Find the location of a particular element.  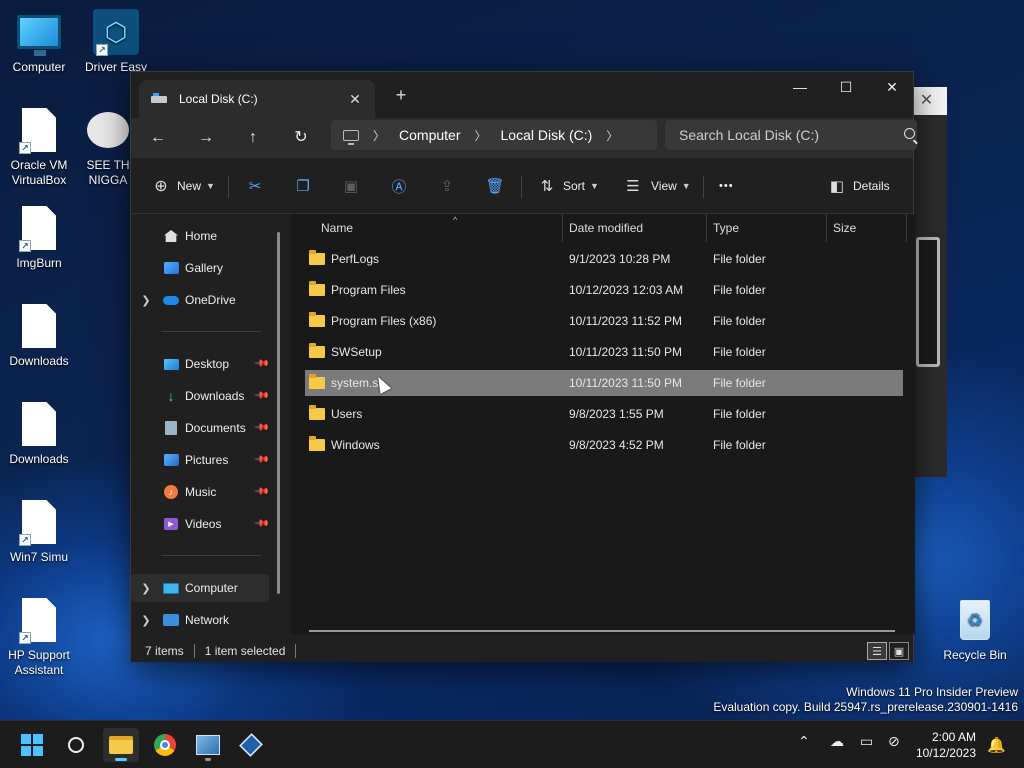

column-header-date: Date modified is located at coordinates (635, 228).